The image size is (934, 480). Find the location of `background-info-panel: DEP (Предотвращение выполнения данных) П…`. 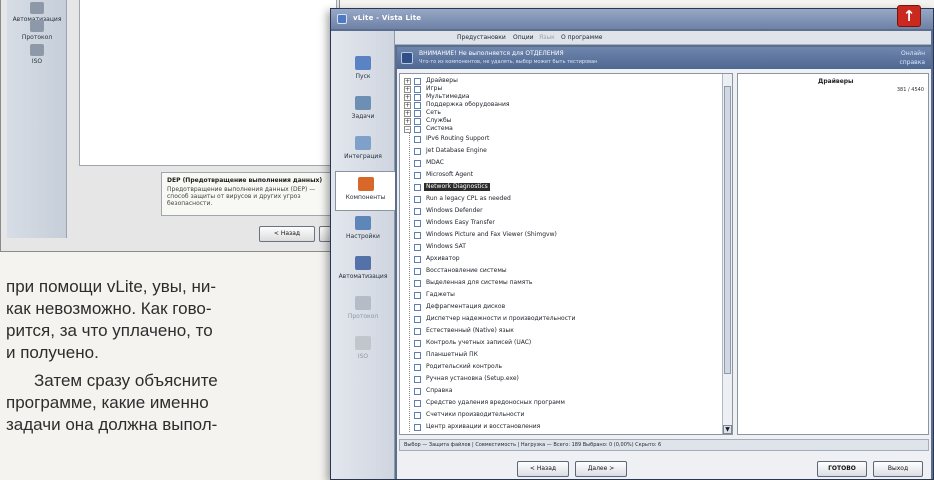

background-info-panel: DEP (Предотвращение выполнения данных) П… is located at coordinates (249, 194).